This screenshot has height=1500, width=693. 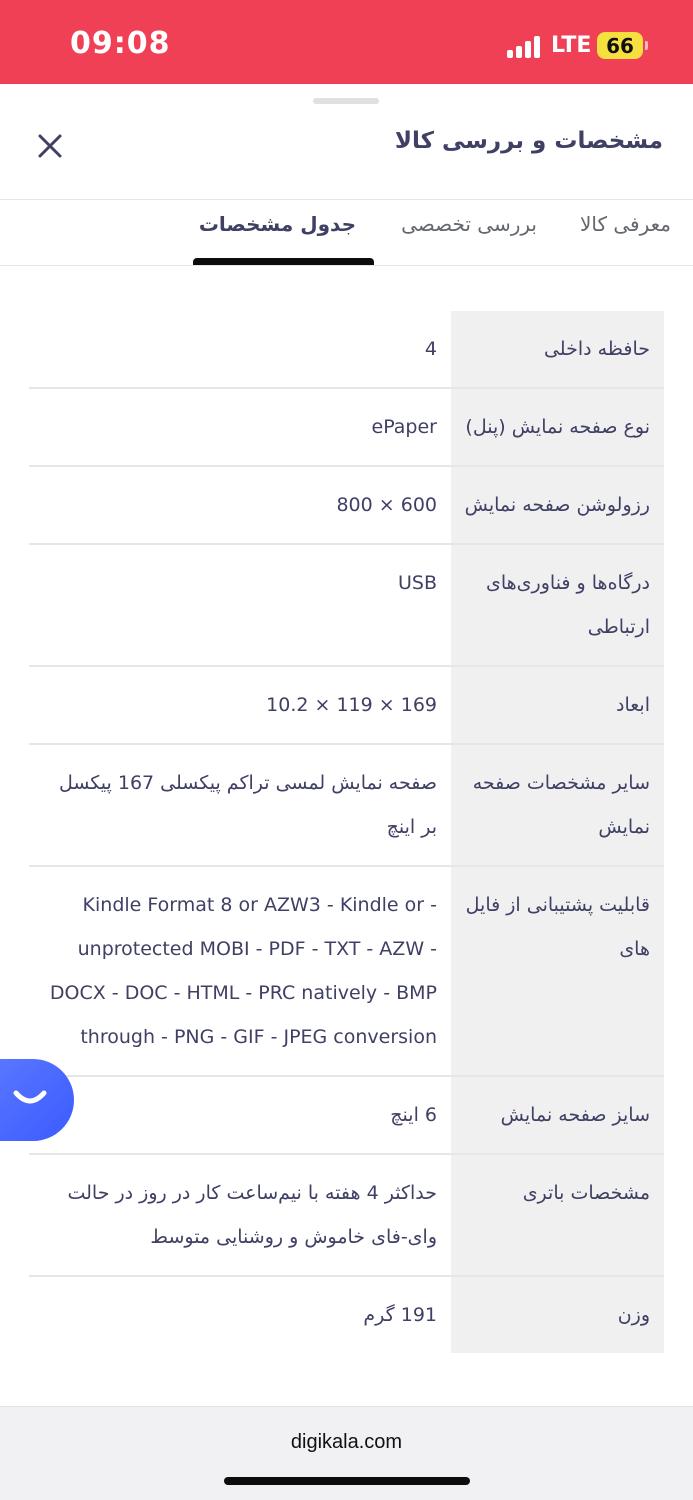 I want to click on spec-row: درگاه‌ها و فناوری‌های ارتباطی USB, so click(x=346, y=606).